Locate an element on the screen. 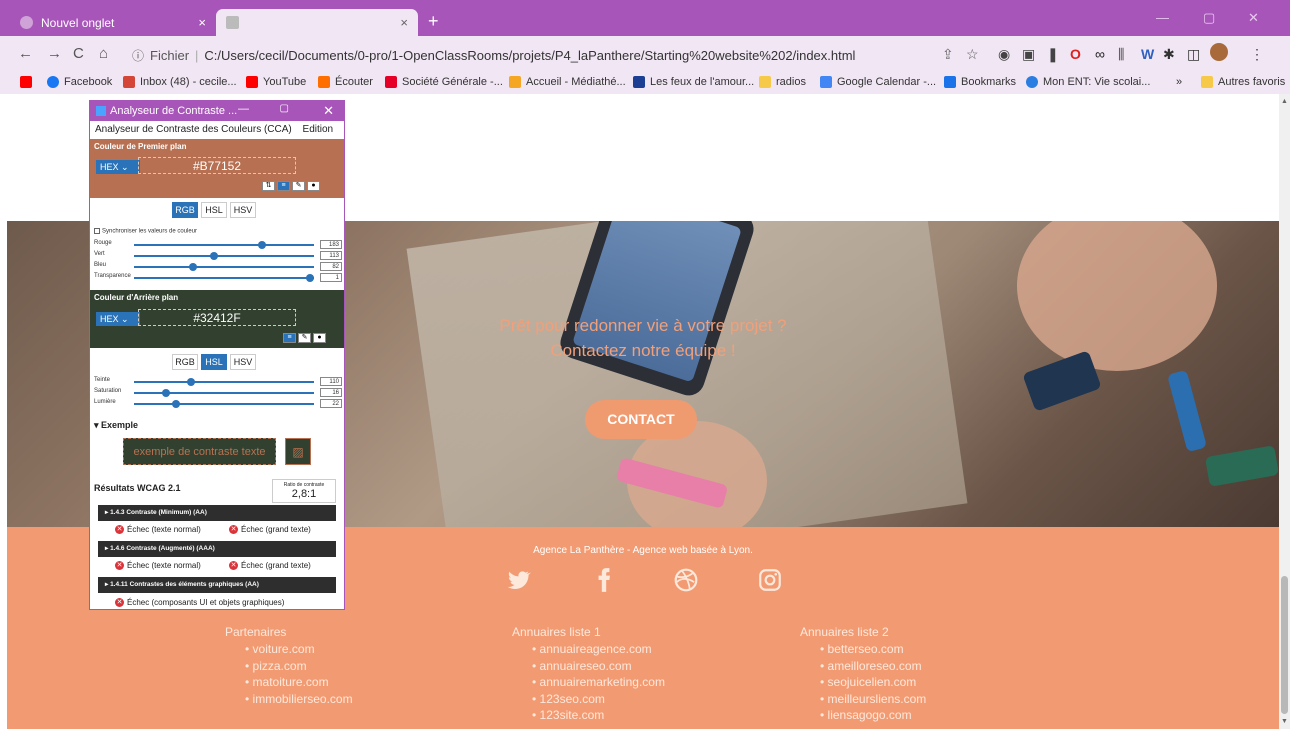  bookmark-item: radios is located at coordinates (782, 82).